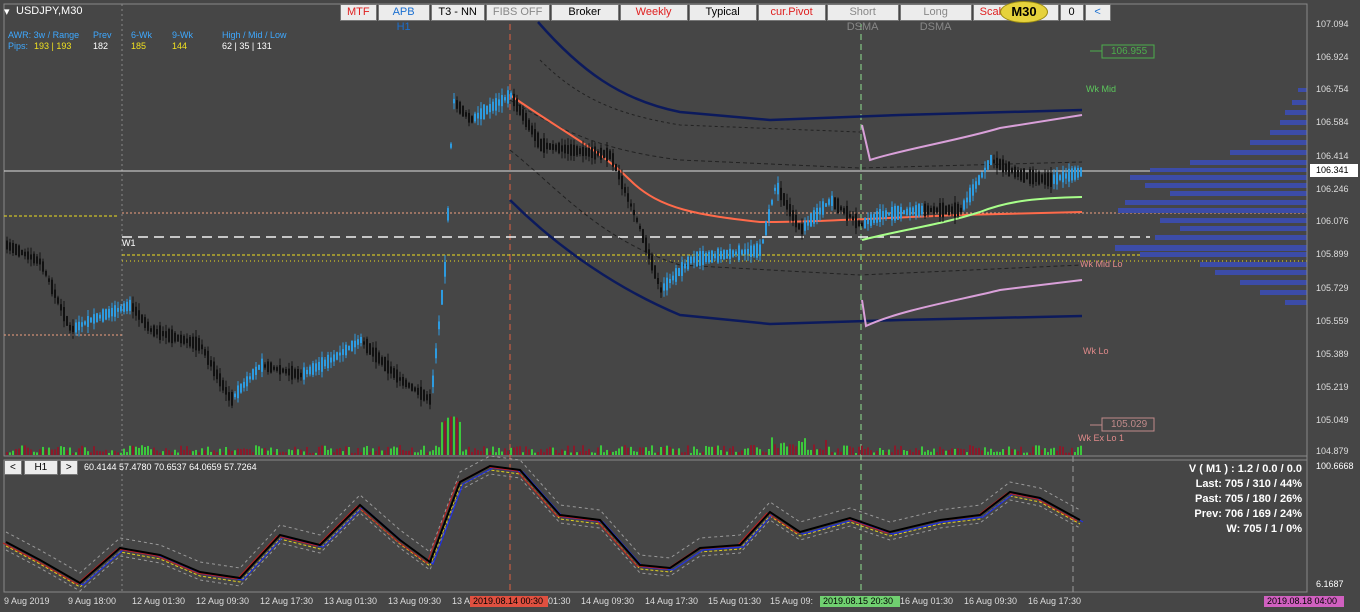  Describe the element at coordinates (358, 12) in the screenshot. I see `mtf-button: MTF` at that location.